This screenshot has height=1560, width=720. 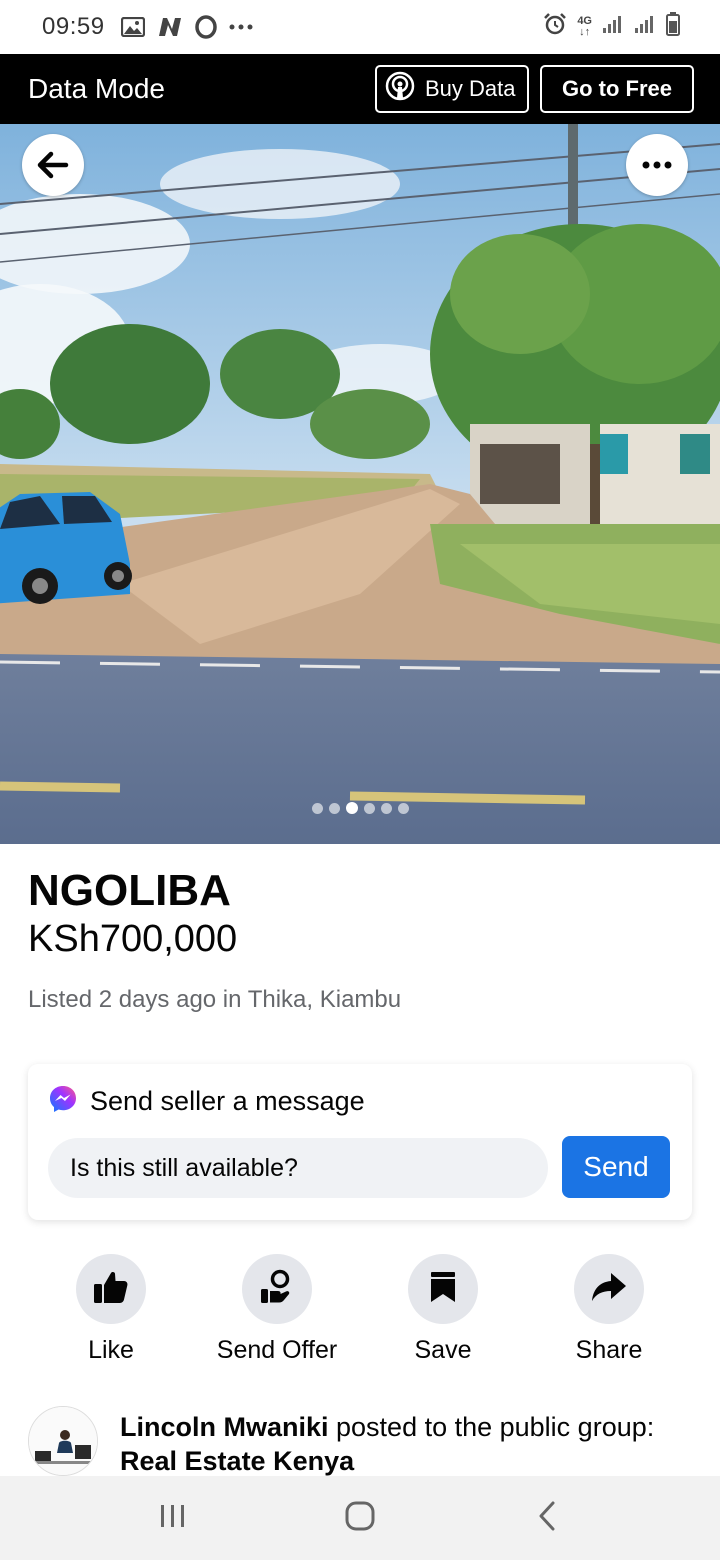 I want to click on thumbs-up-icon, so click(x=111, y=1289).